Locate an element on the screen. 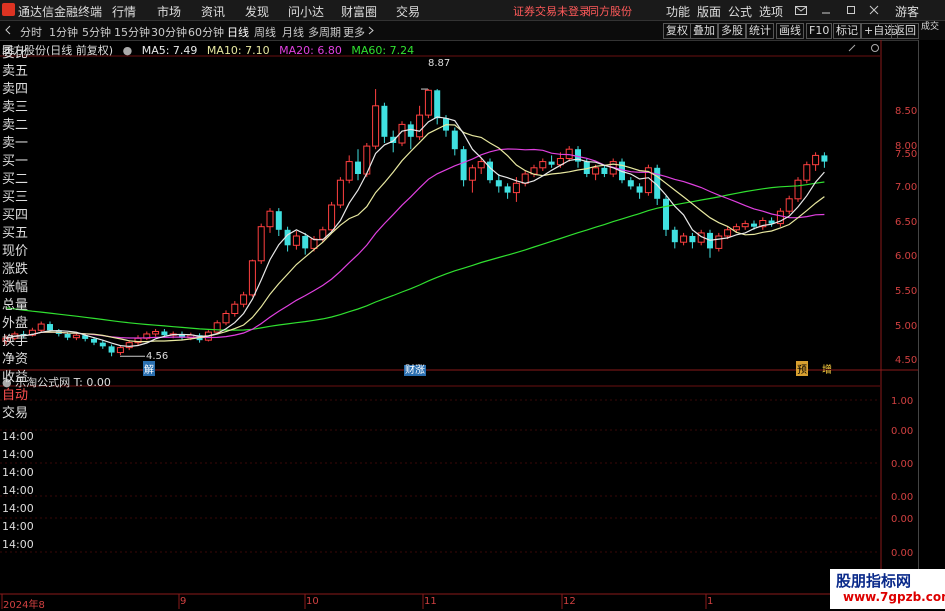 Image resolution: width=945 pixels, height=611 pixels. side-change-pct: 涨幅 is located at coordinates (15, 287).